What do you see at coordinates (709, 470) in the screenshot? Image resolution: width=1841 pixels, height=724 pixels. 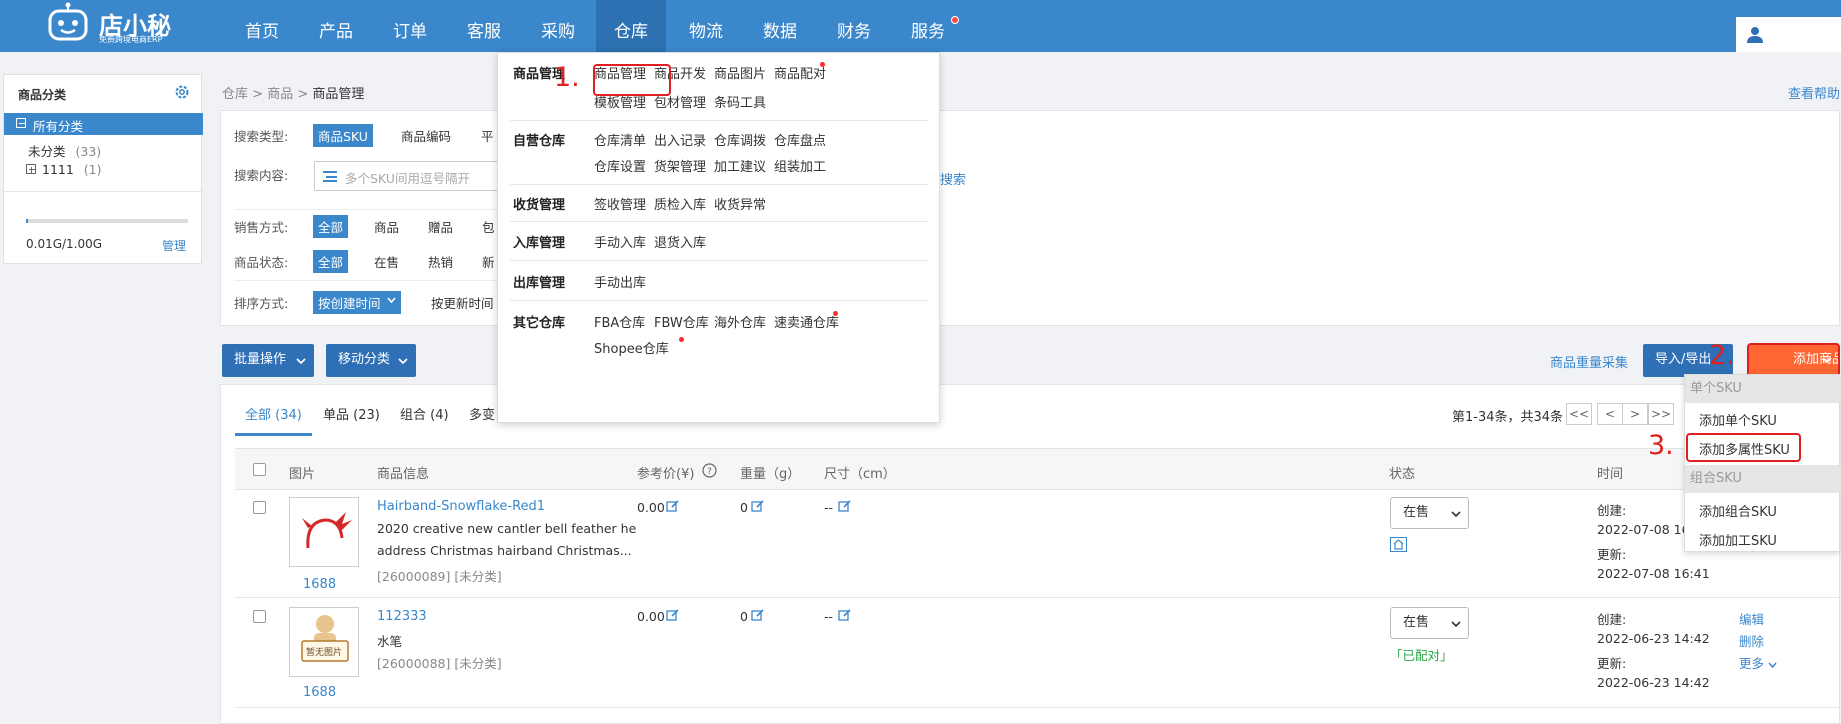 I see `help-circle-icon: ?` at bounding box center [709, 470].